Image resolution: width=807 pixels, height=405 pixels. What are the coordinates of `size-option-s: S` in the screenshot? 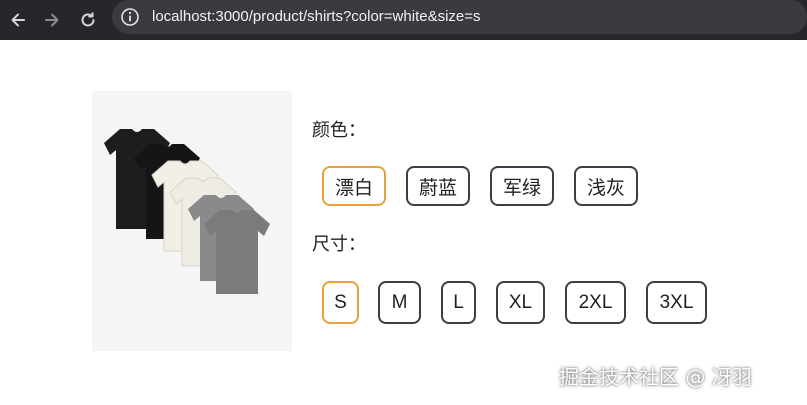 It's located at (340, 302).